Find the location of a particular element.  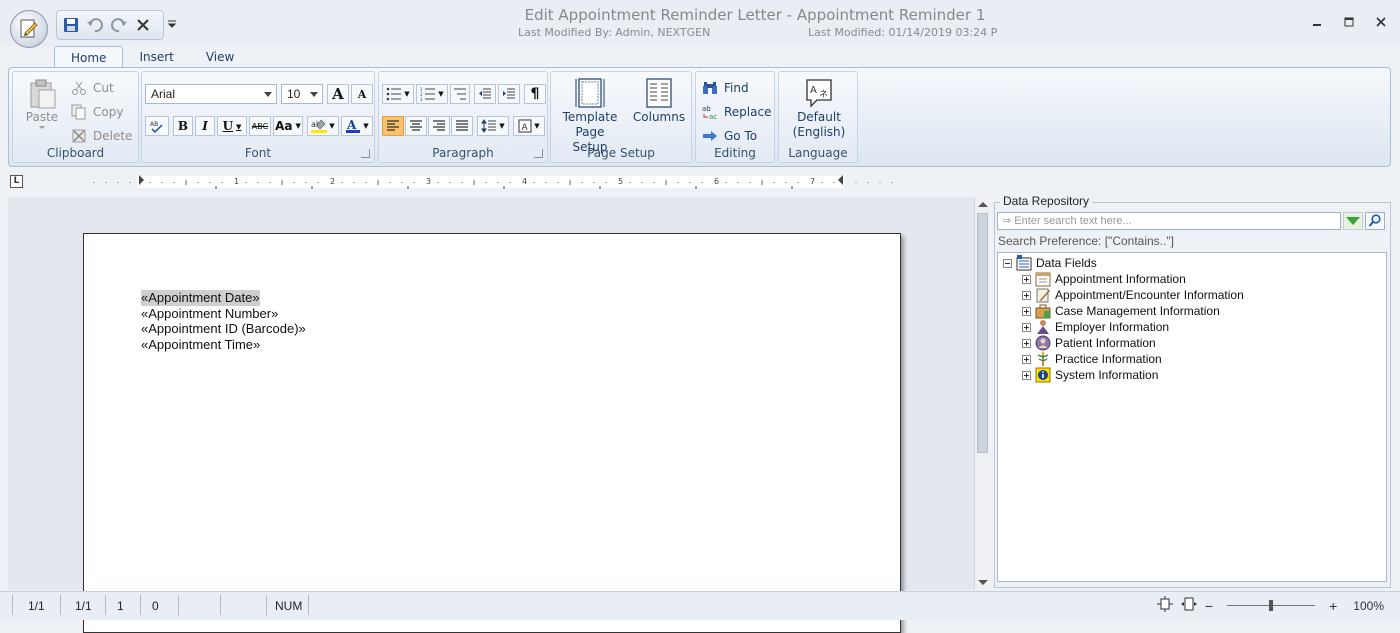

strikethrough-button: ABC is located at coordinates (260, 126).